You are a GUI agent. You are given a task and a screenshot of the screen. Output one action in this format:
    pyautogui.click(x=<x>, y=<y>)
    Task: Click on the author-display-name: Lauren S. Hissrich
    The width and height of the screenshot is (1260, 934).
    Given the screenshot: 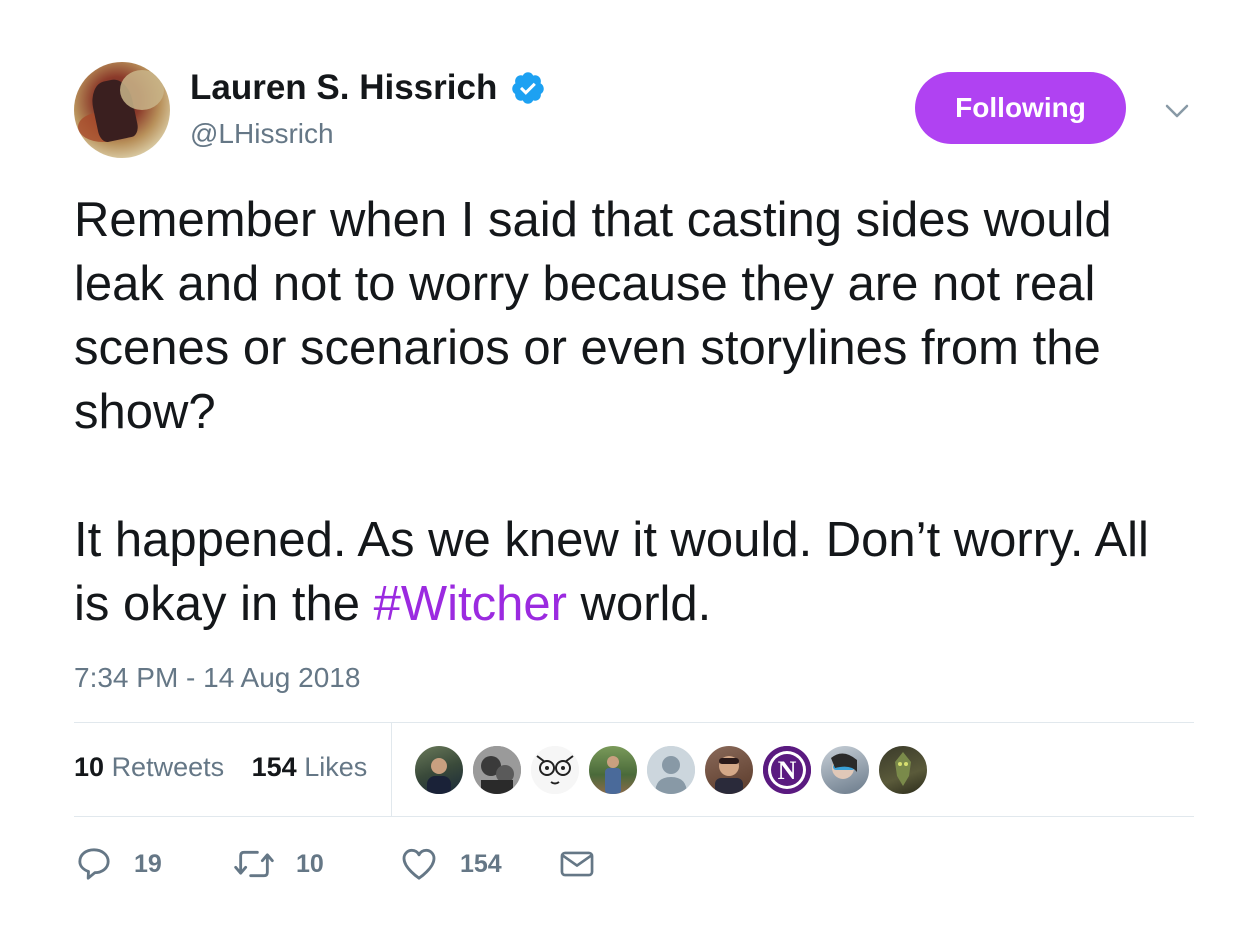 What is the action you would take?
    pyautogui.click(x=343, y=88)
    